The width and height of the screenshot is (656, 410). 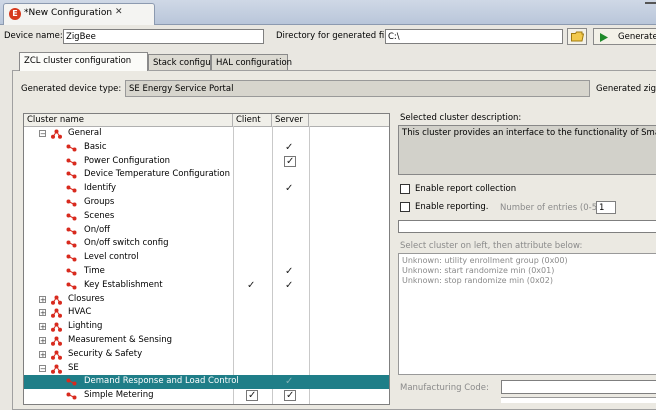 What do you see at coordinates (252, 396) in the screenshot?
I see `client-checkbox: ✓` at bounding box center [252, 396].